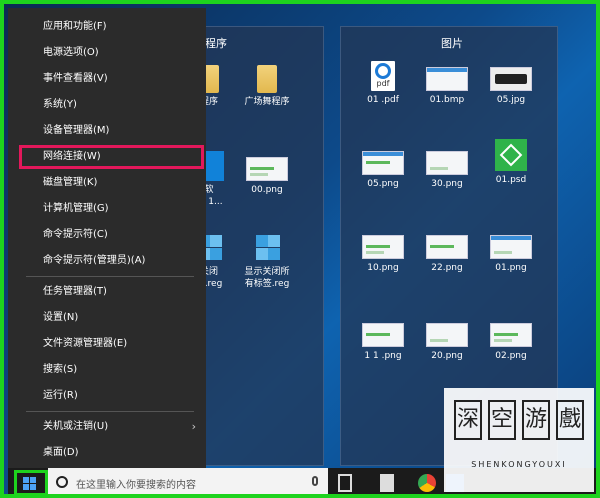 The height and width of the screenshot is (498, 600). What do you see at coordinates (502, 420) in the screenshot?
I see `watermark-char: 空` at bounding box center [502, 420].